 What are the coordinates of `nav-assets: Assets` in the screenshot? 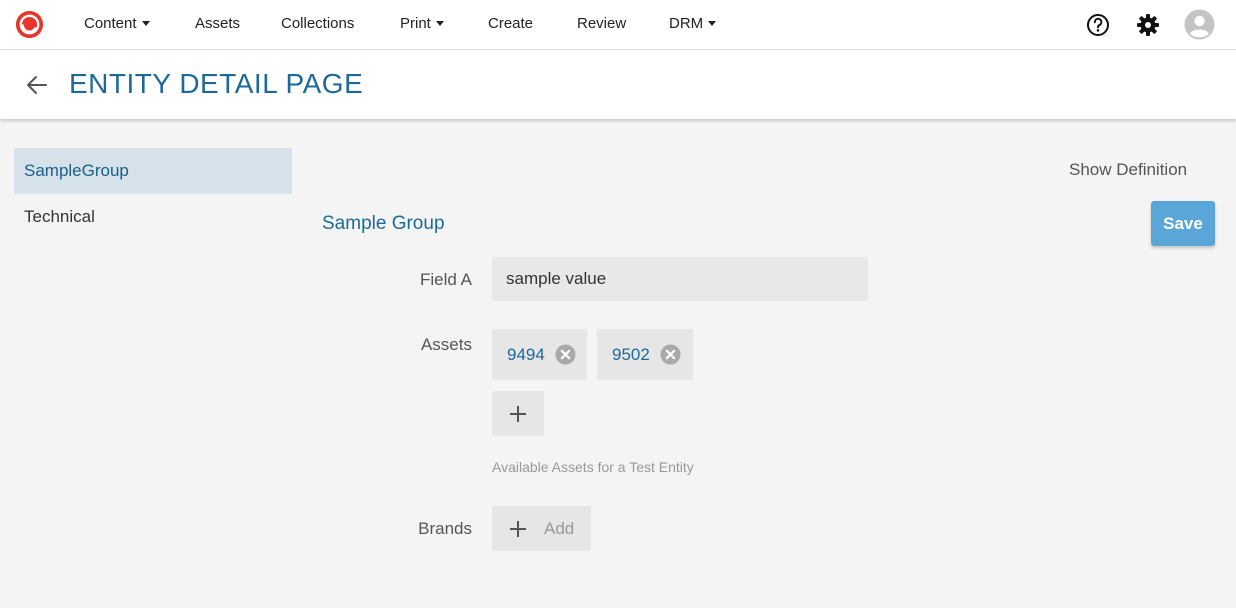 It's located at (217, 23).